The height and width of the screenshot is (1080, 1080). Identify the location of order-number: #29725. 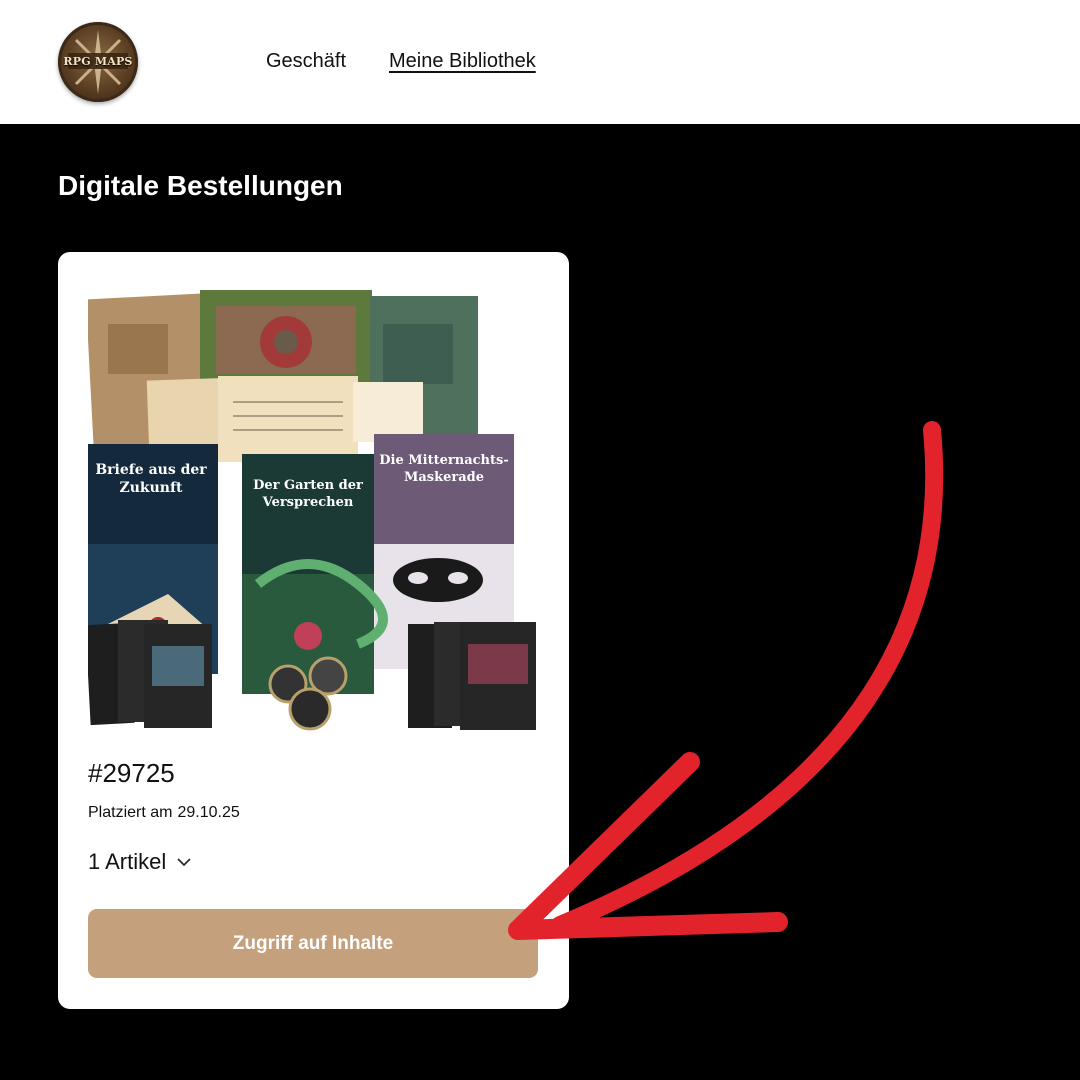
(131, 773).